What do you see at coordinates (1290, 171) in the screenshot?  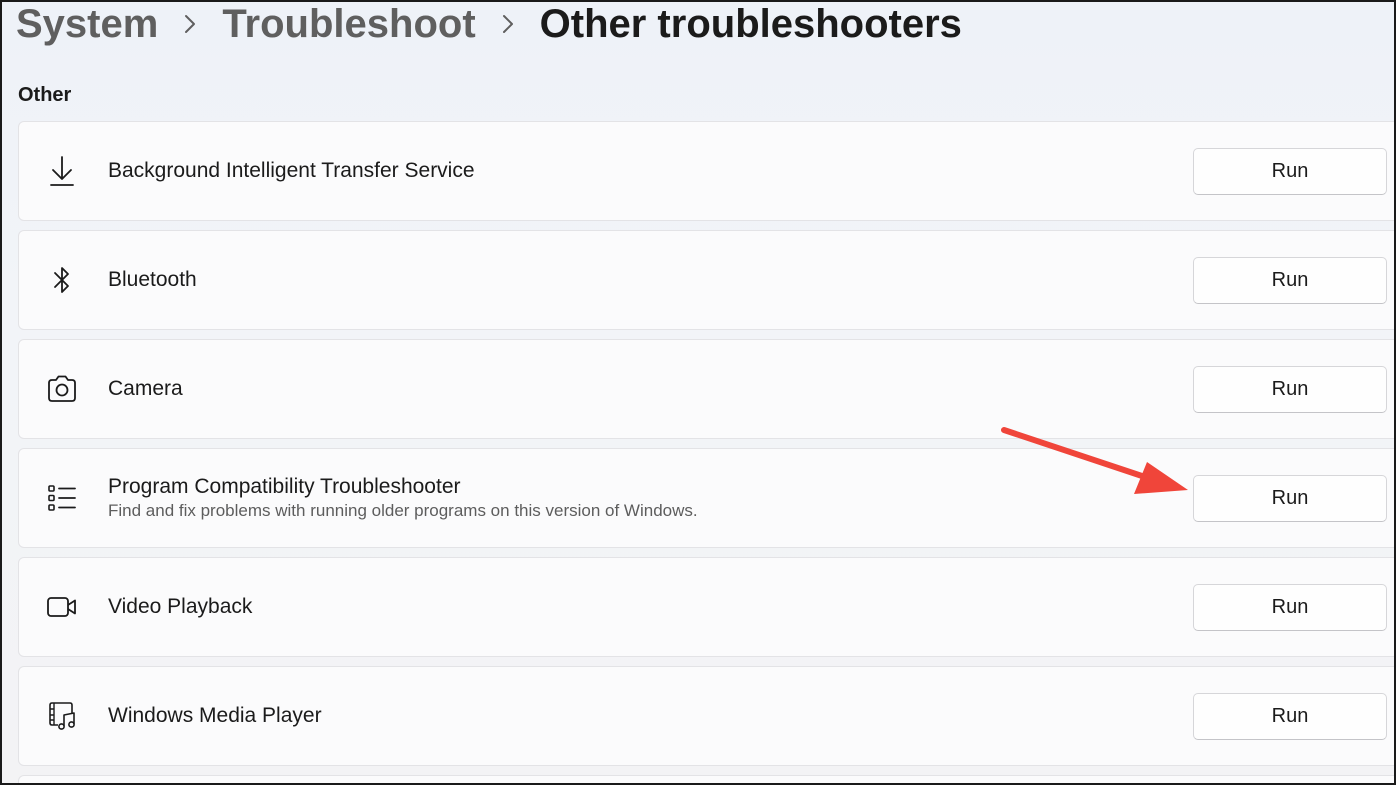 I see `run-button-bits: Run` at bounding box center [1290, 171].